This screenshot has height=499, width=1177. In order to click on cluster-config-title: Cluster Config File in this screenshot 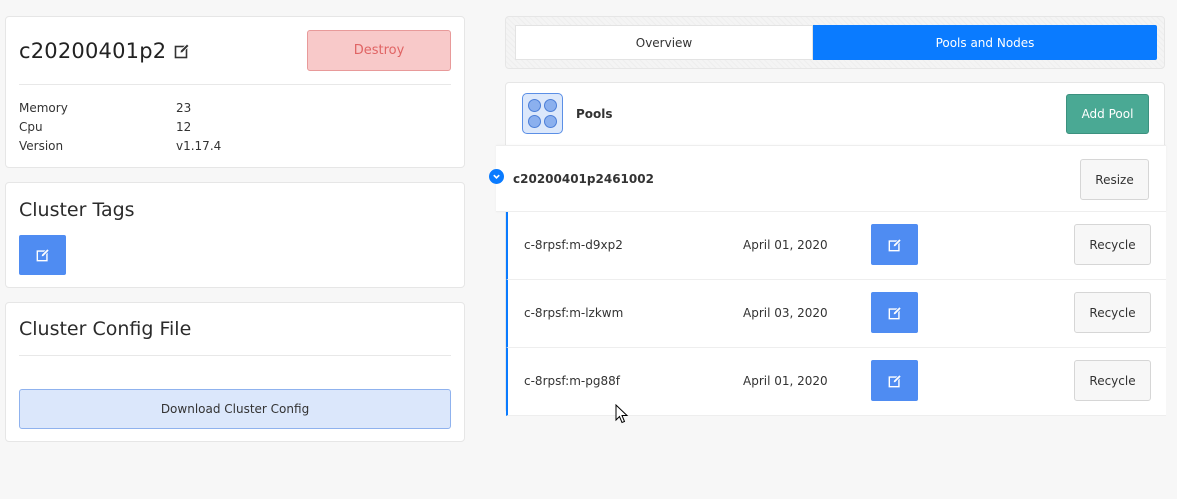, I will do `click(105, 329)`.